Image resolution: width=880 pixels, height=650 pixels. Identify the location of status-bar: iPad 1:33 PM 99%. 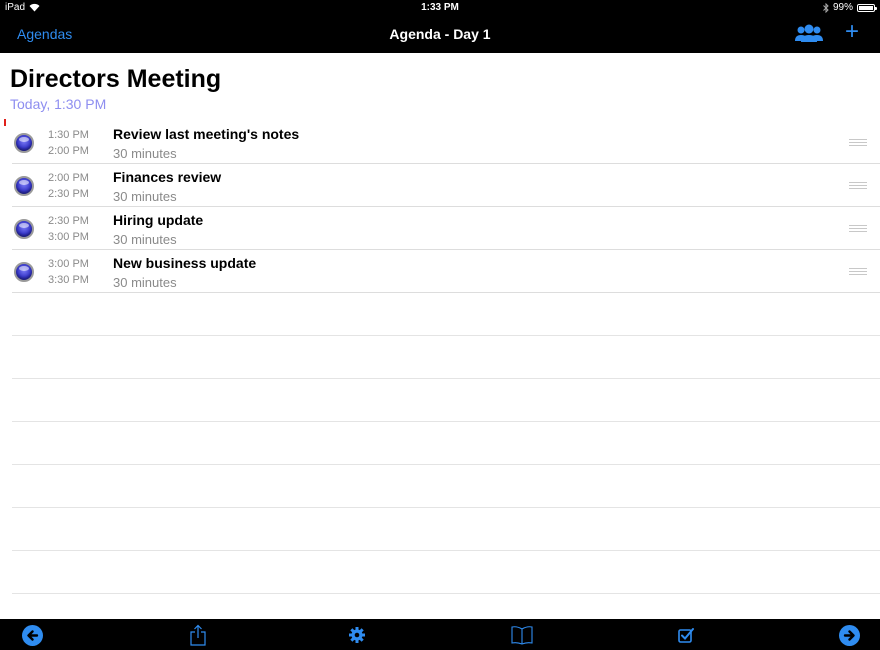
(440, 8).